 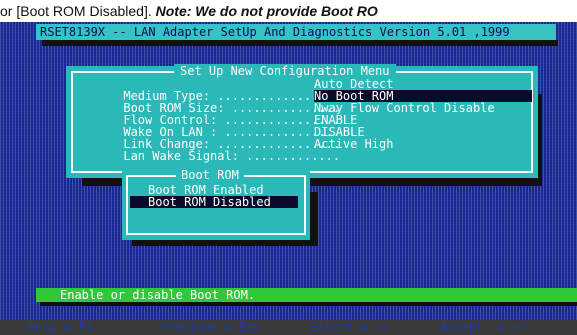 I want to click on help-key-select: Select = ↑↓, so click(x=350, y=327).